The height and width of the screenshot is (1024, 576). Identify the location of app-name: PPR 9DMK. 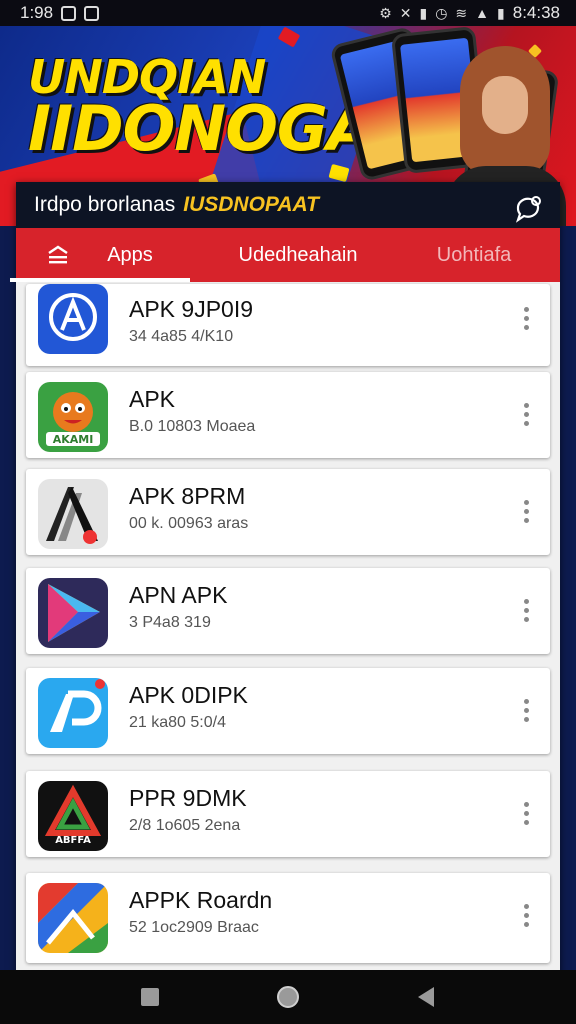
(188, 798).